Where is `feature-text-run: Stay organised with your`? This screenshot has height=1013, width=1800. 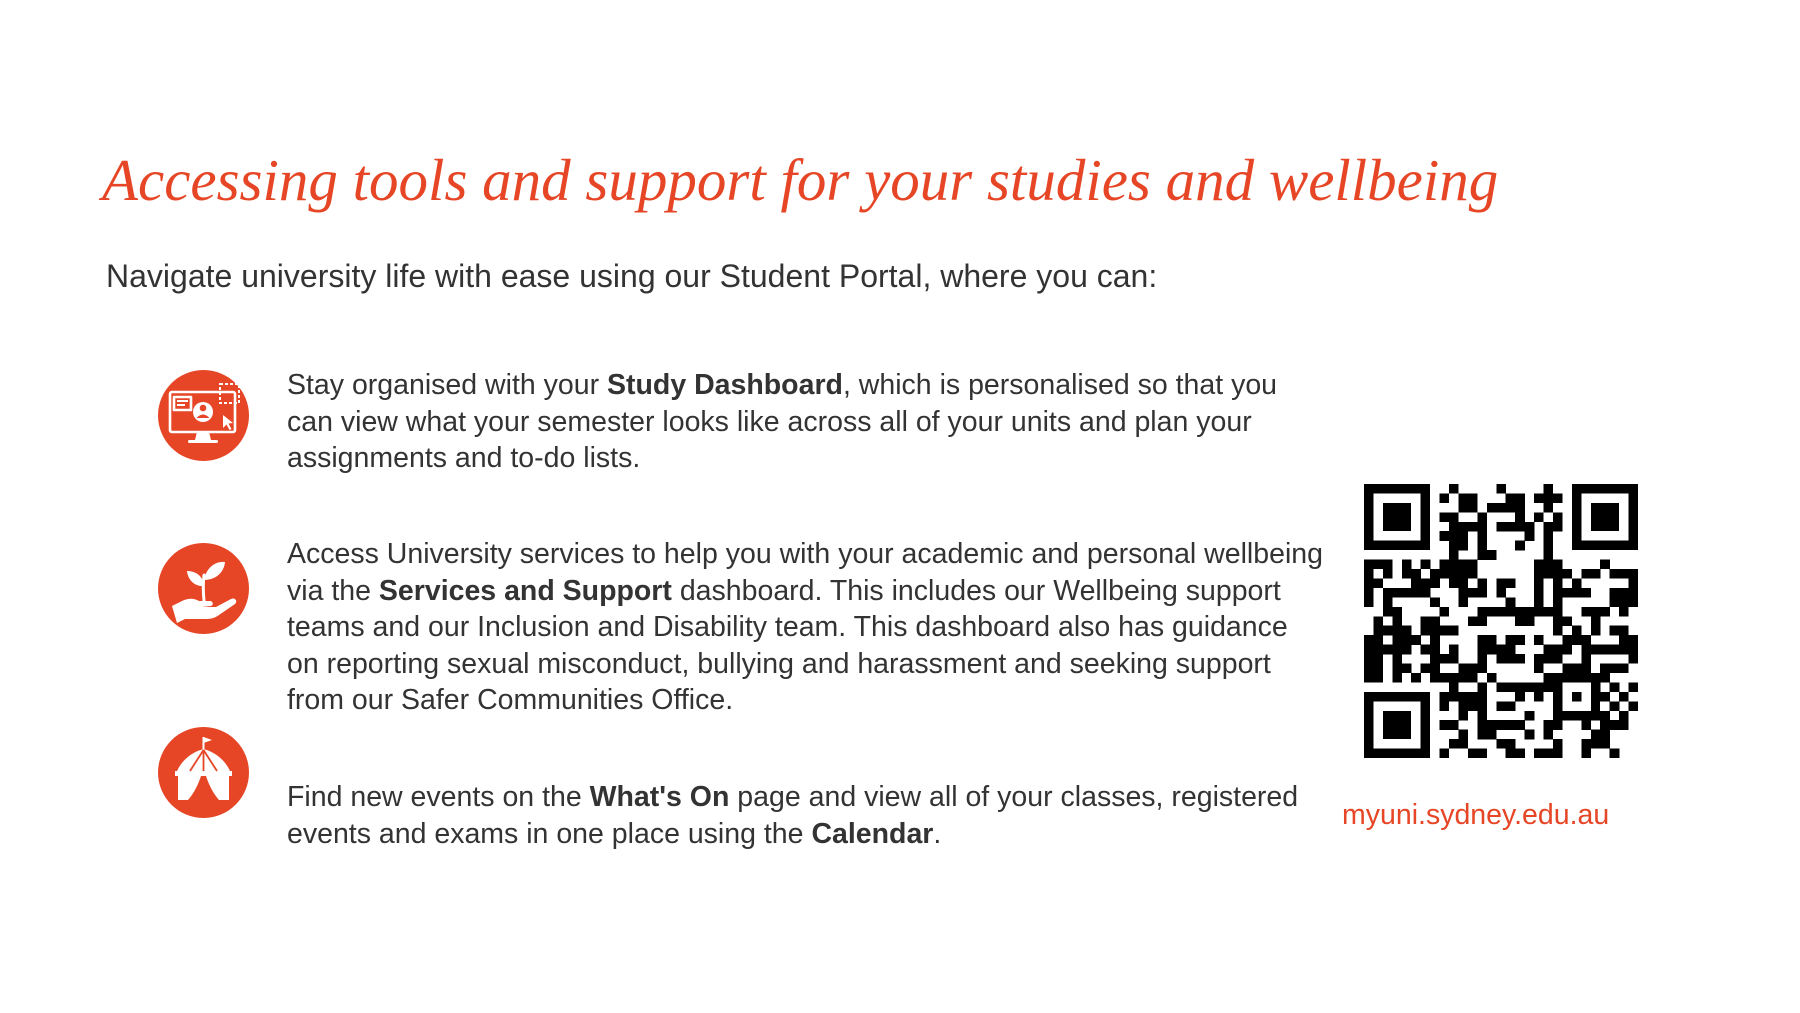 feature-text-run: Stay organised with your is located at coordinates (447, 385).